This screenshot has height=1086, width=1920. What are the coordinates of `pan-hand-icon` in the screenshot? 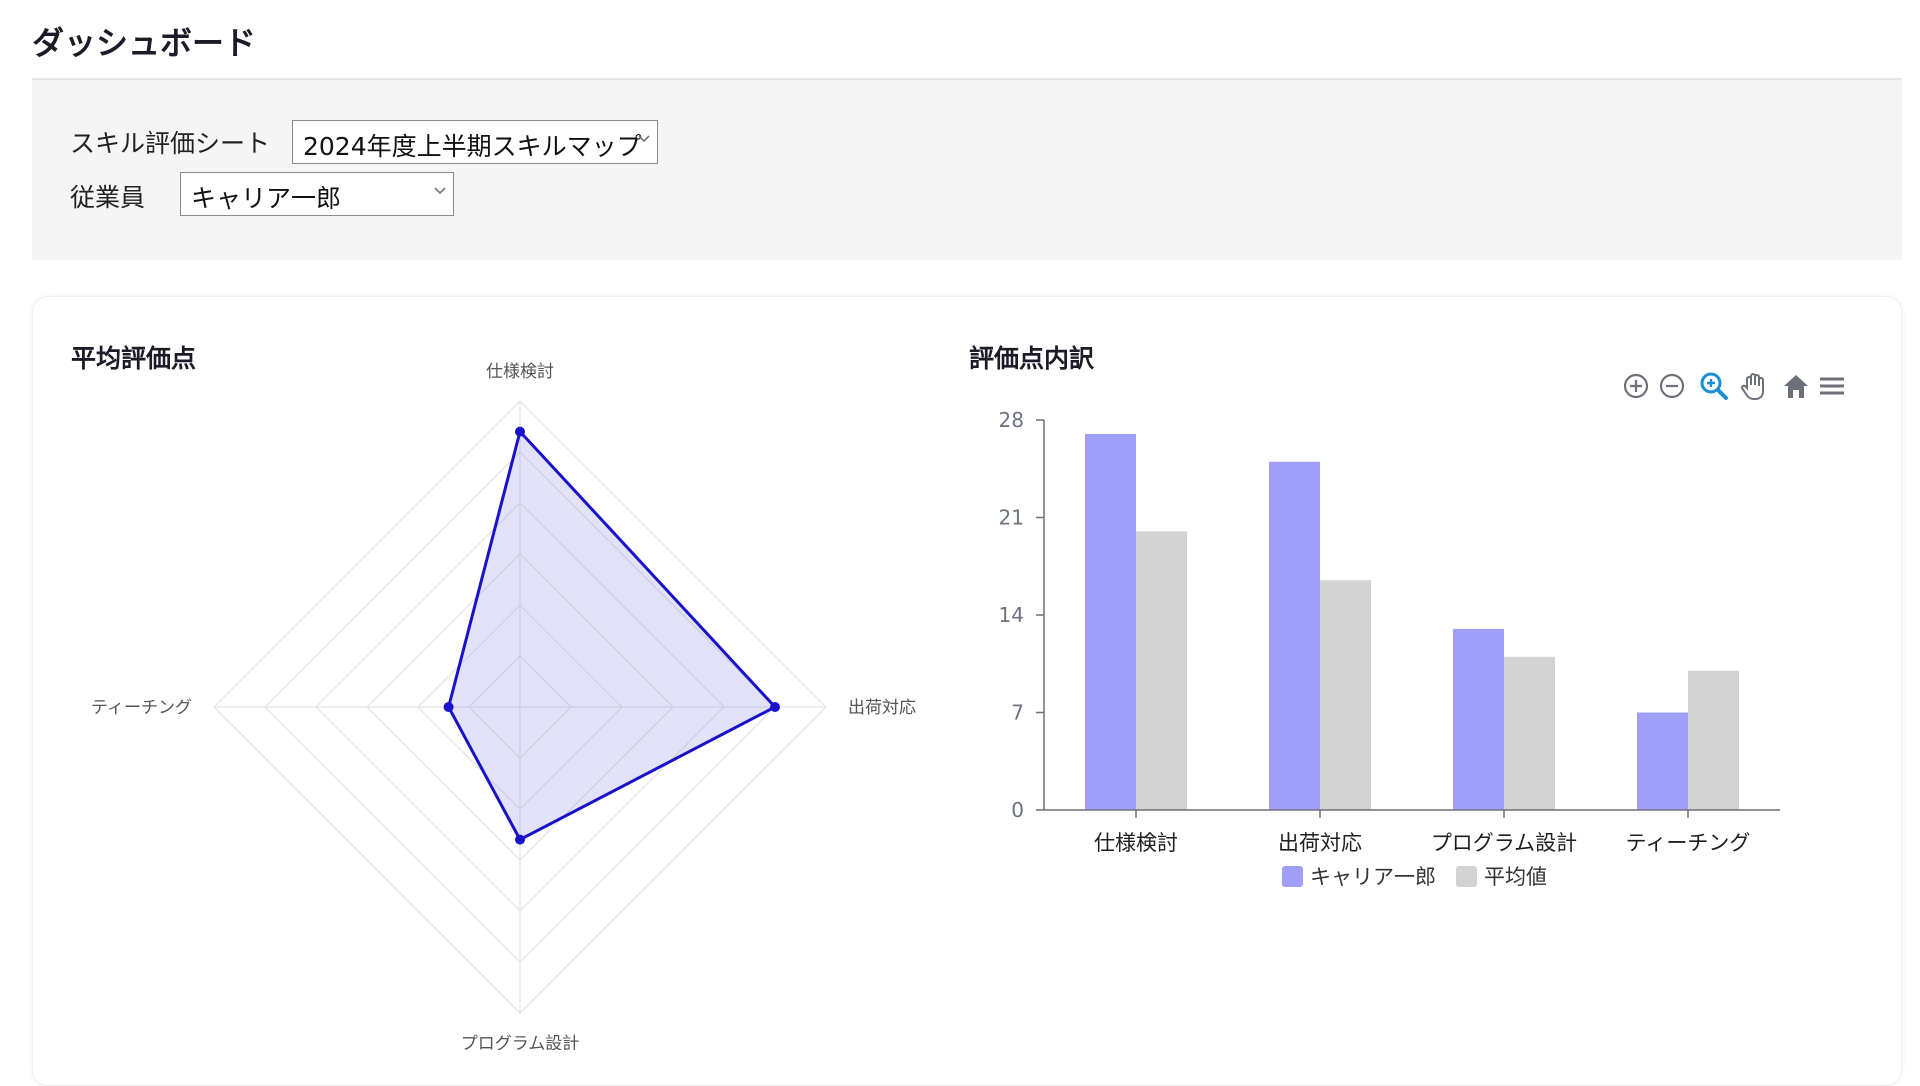 It's located at (1754, 386).